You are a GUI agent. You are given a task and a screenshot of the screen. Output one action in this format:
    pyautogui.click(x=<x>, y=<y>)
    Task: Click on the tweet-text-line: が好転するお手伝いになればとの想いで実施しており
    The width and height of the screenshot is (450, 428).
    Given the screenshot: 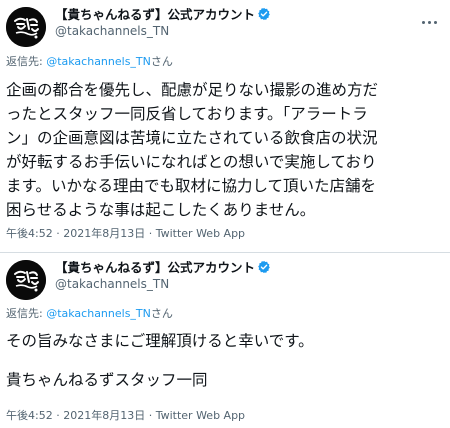 What is the action you would take?
    pyautogui.click(x=191, y=162)
    